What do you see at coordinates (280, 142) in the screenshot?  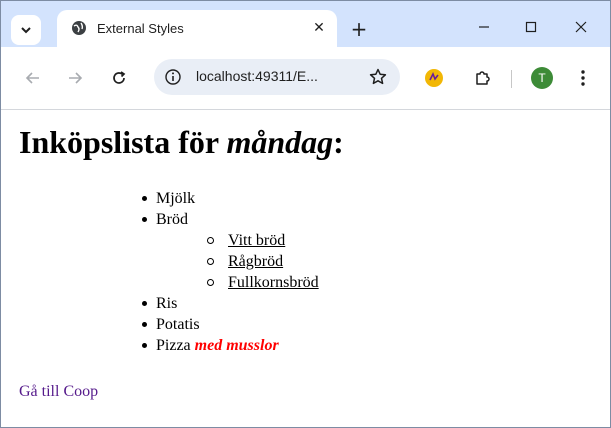 I see `heading-day: måndag` at bounding box center [280, 142].